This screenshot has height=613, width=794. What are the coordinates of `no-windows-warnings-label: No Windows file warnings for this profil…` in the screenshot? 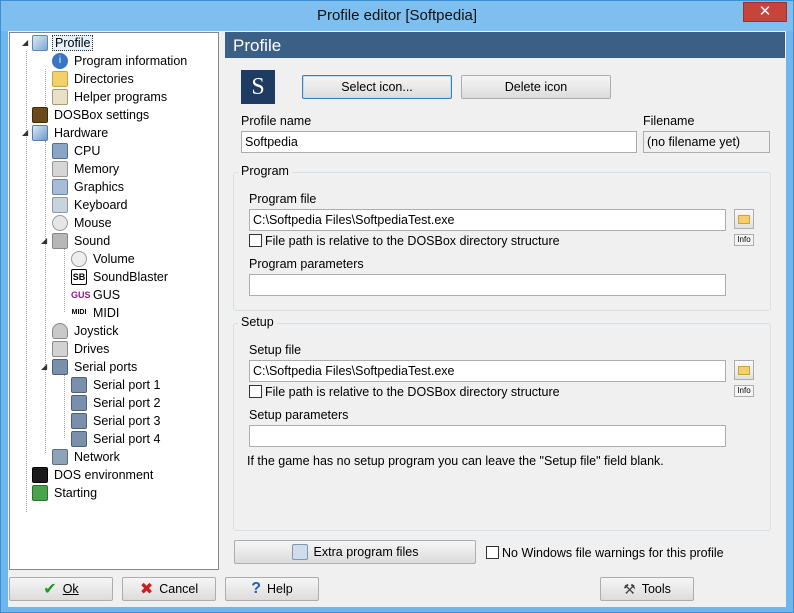 It's located at (613, 553).